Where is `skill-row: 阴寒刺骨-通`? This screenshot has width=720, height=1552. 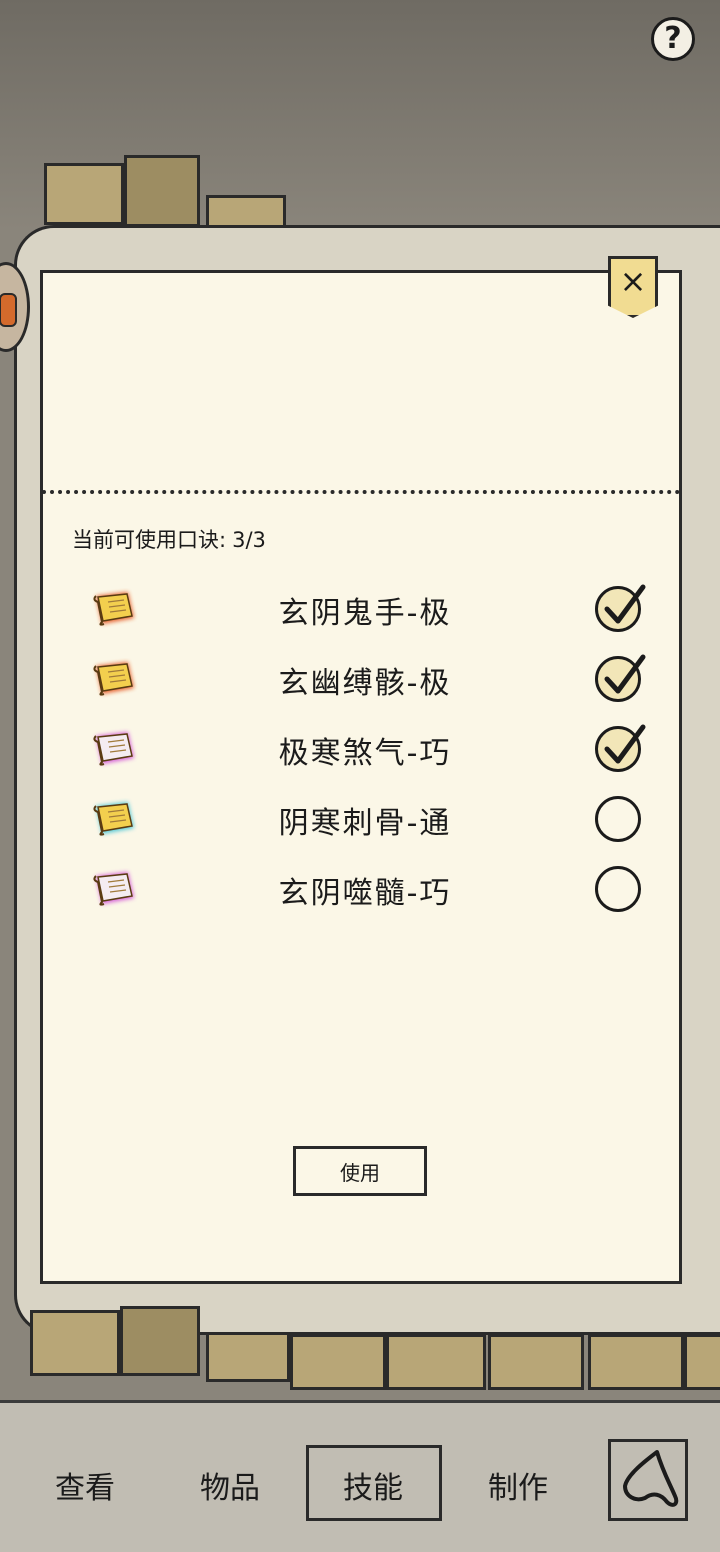
skill-row: 阴寒刺骨-通 is located at coordinates (365, 819).